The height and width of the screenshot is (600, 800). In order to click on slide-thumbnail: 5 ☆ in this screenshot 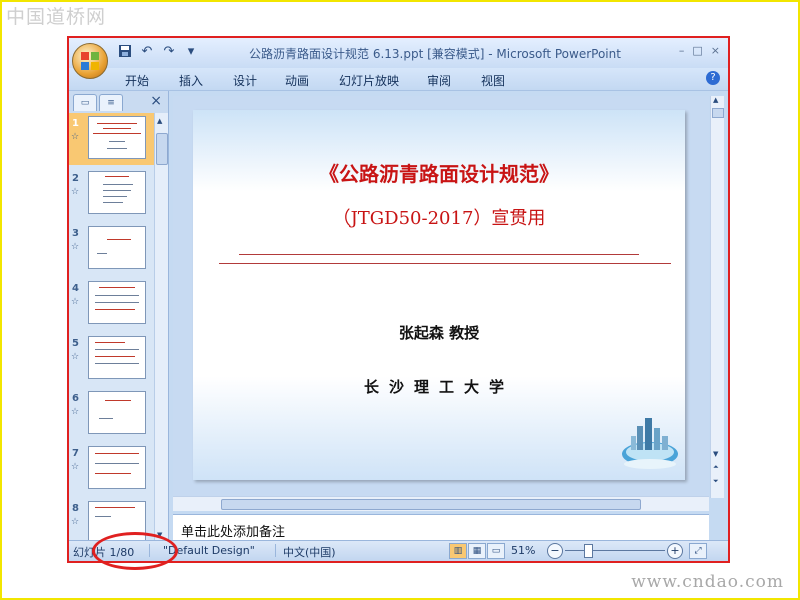, I will do `click(112, 359)`.